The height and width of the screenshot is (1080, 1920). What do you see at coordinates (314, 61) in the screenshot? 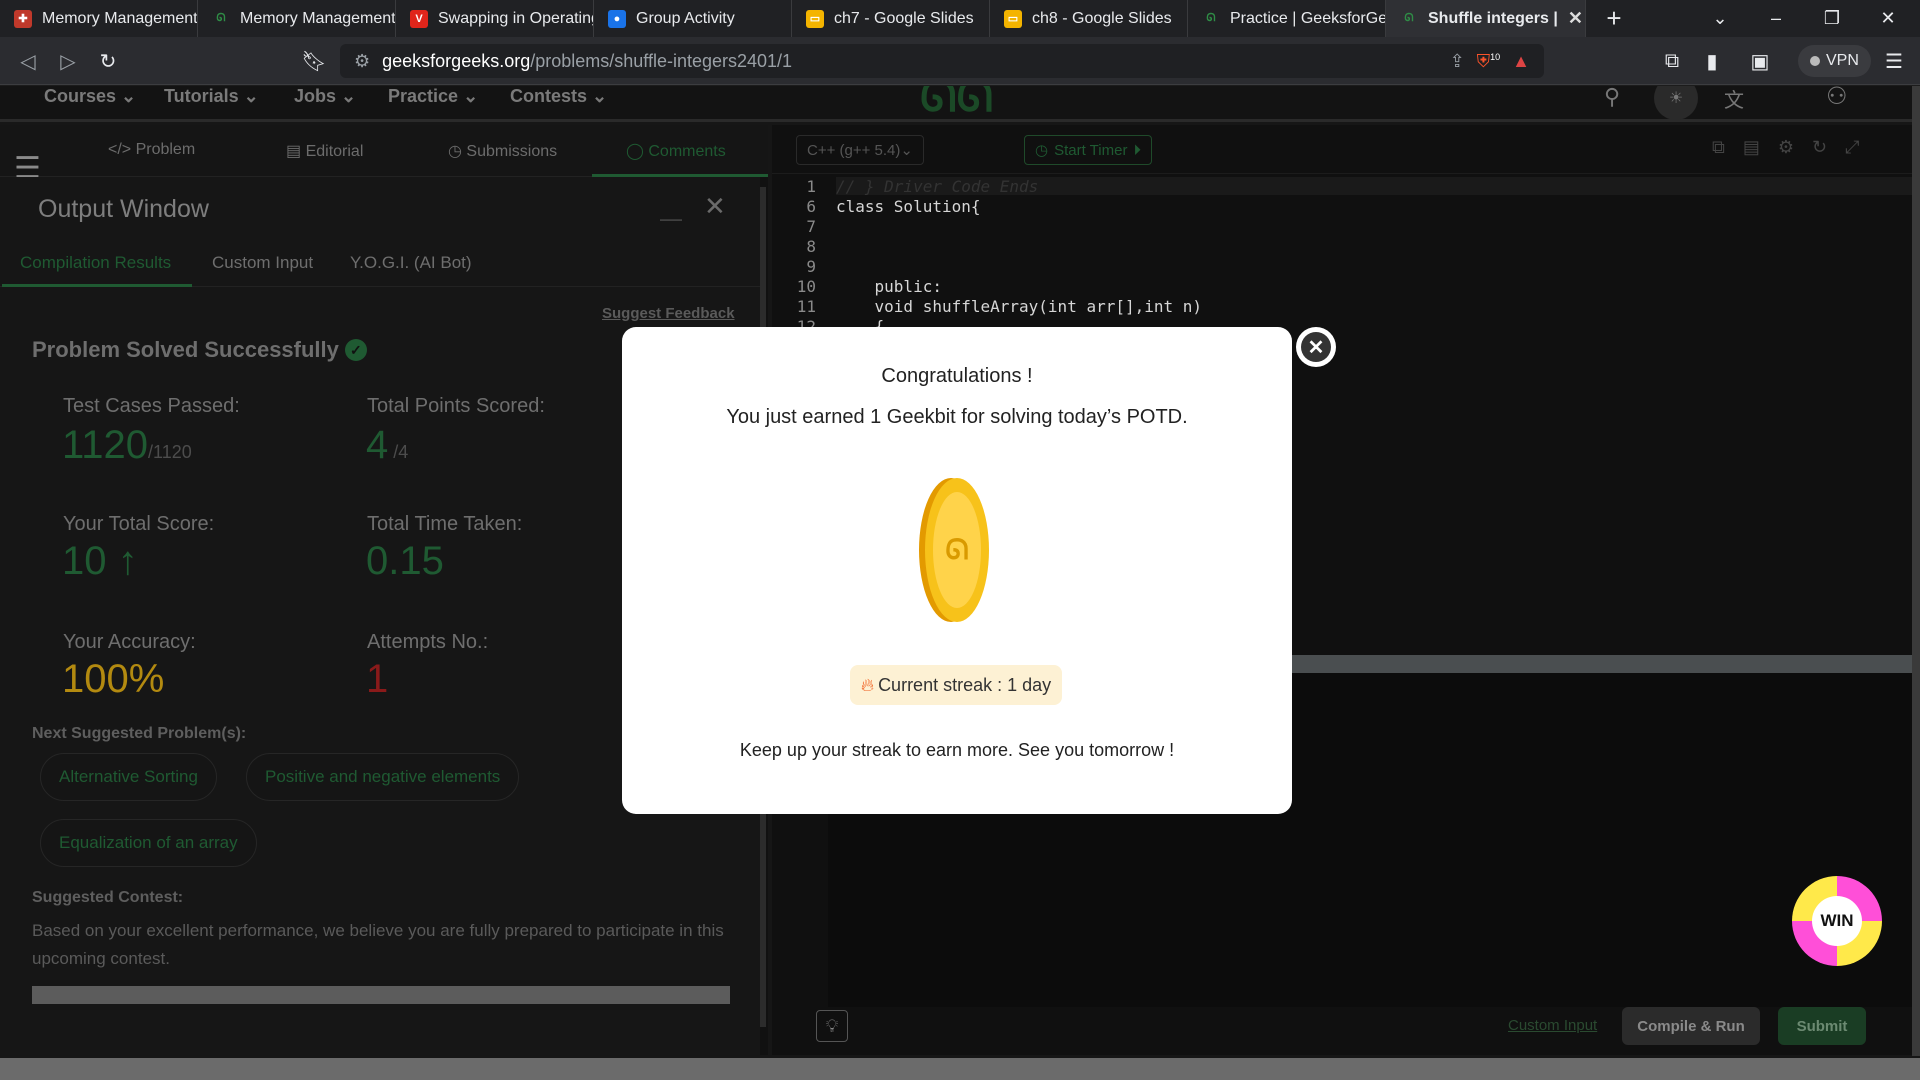
I see `bookmark-icon: 🔖︎` at bounding box center [314, 61].